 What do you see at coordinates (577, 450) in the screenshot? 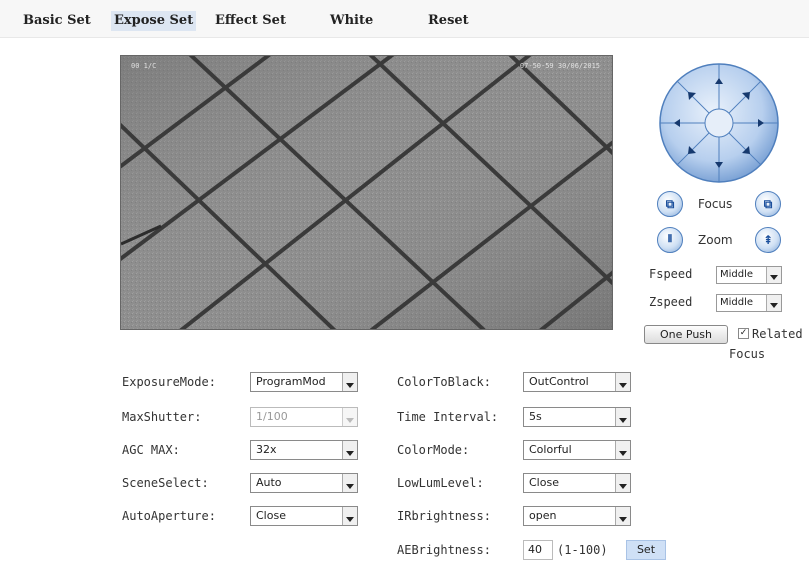
I see `color-mode-select: Colorful` at bounding box center [577, 450].